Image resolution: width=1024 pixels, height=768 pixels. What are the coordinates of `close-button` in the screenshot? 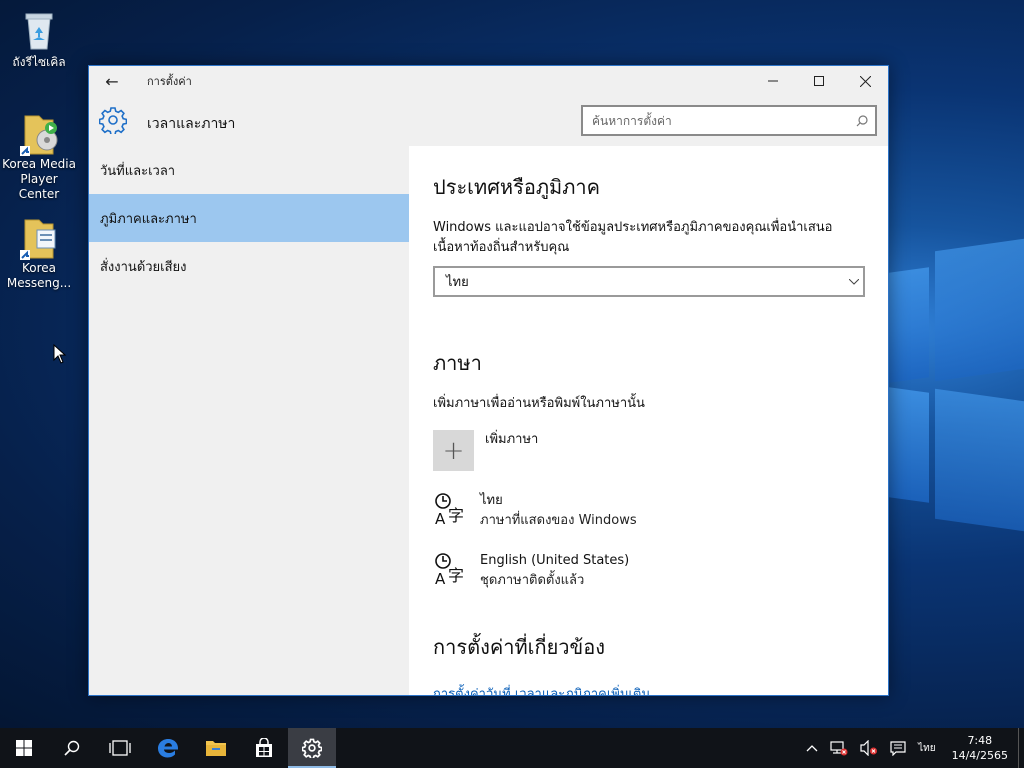 It's located at (865, 81).